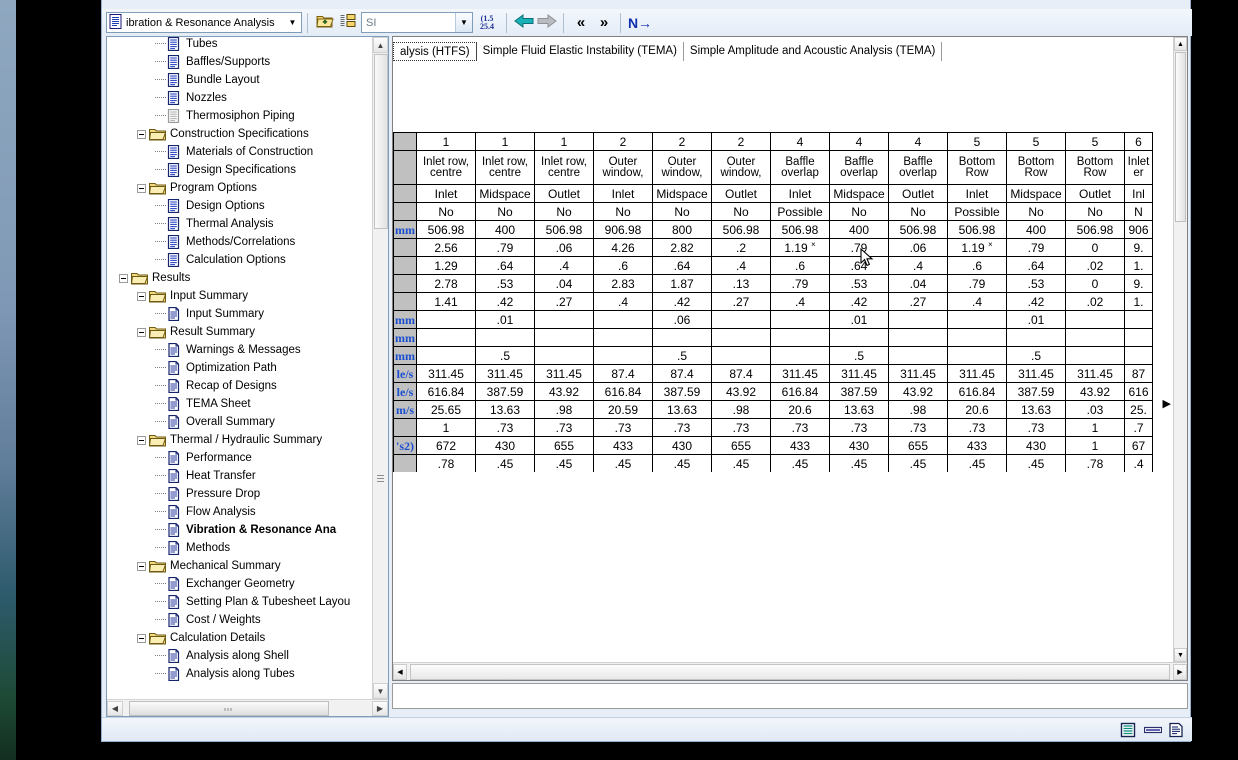 This screenshot has height=760, width=1238. I want to click on grid-hscroll-track, so click(790, 671).